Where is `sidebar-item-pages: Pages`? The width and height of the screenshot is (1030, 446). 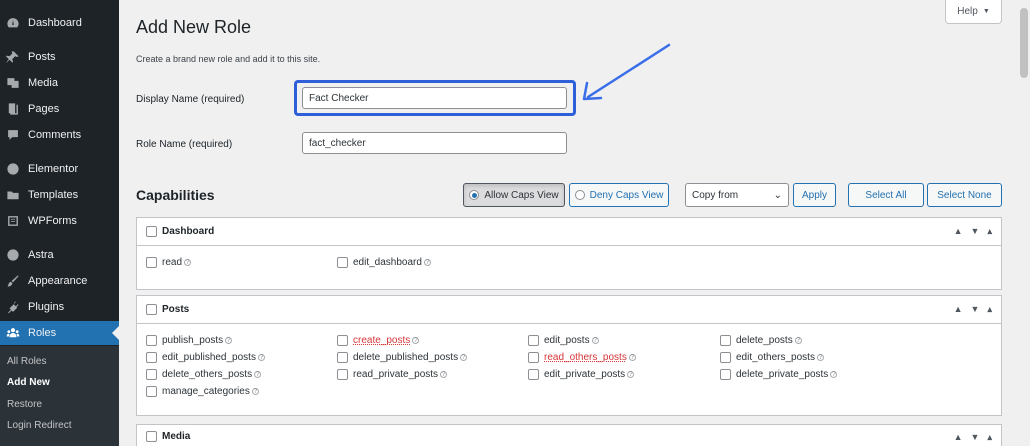 sidebar-item-pages: Pages is located at coordinates (59, 109).